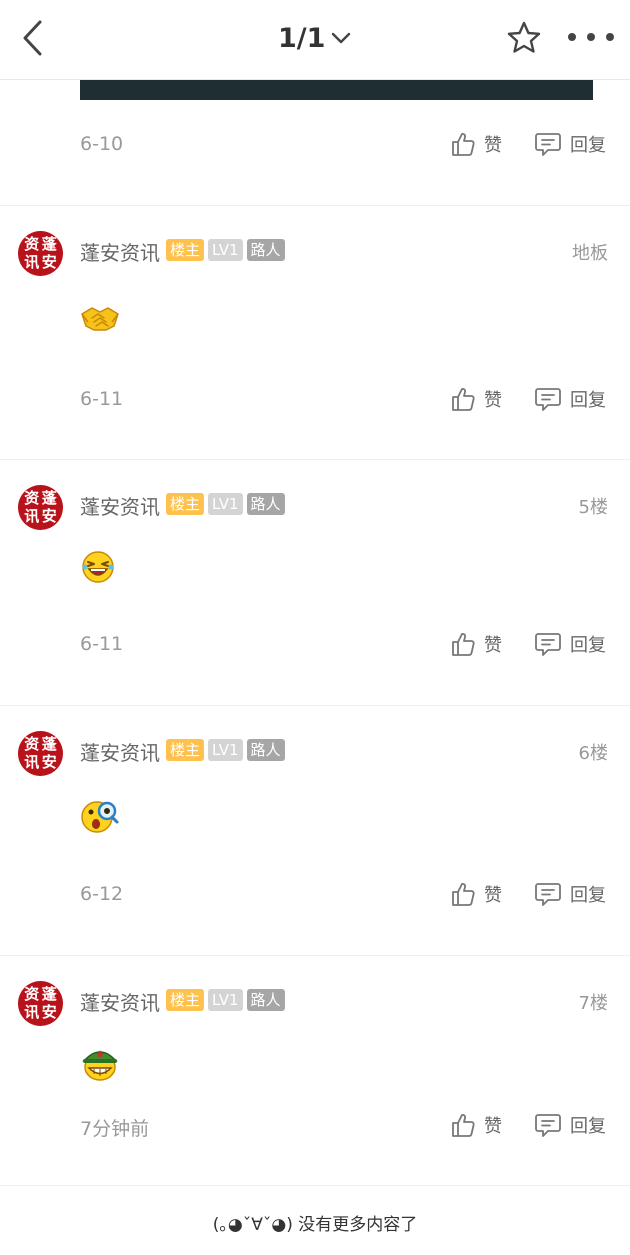 This screenshot has width=630, height=1255. Describe the element at coordinates (100, 569) in the screenshot. I see `laughing-emoji` at that location.